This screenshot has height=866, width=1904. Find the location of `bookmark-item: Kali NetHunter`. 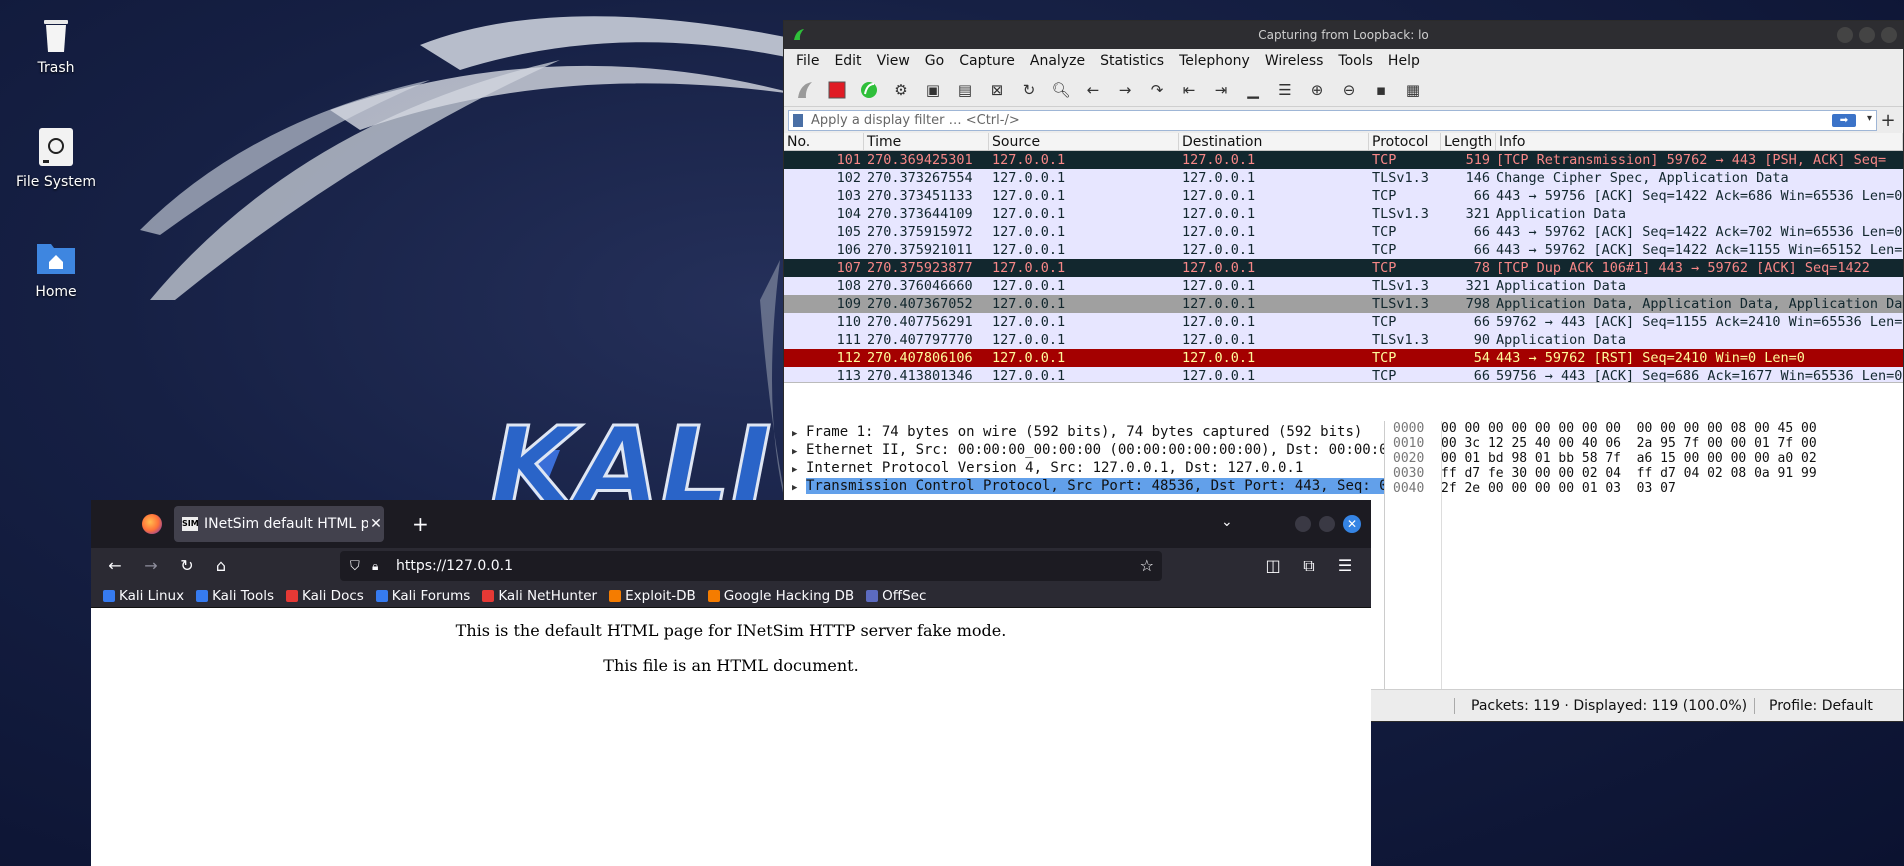

bookmark-item: Kali NetHunter is located at coordinates (539, 596).